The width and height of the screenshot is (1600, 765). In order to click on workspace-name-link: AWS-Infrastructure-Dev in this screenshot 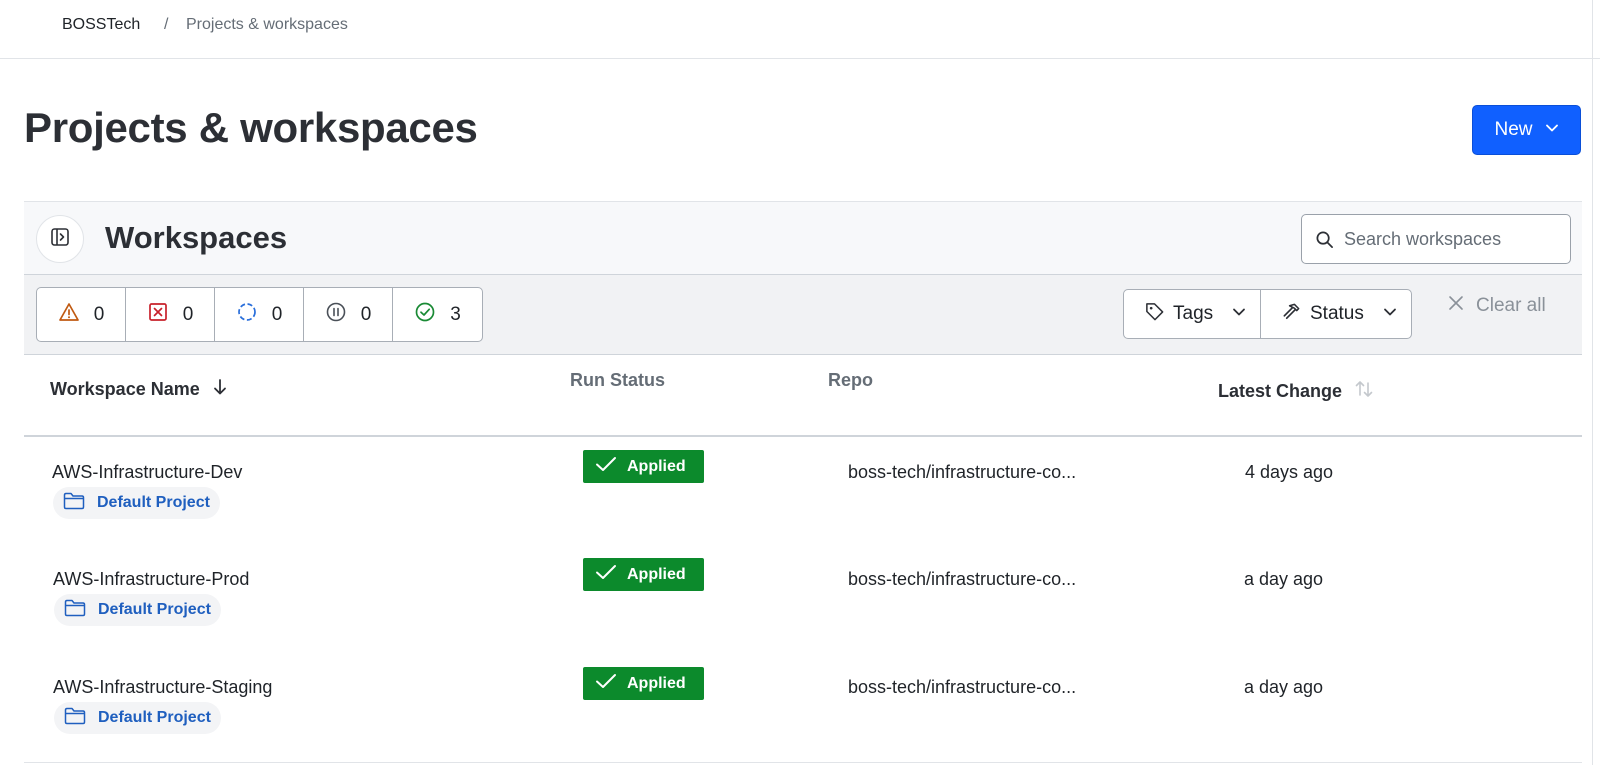, I will do `click(147, 472)`.